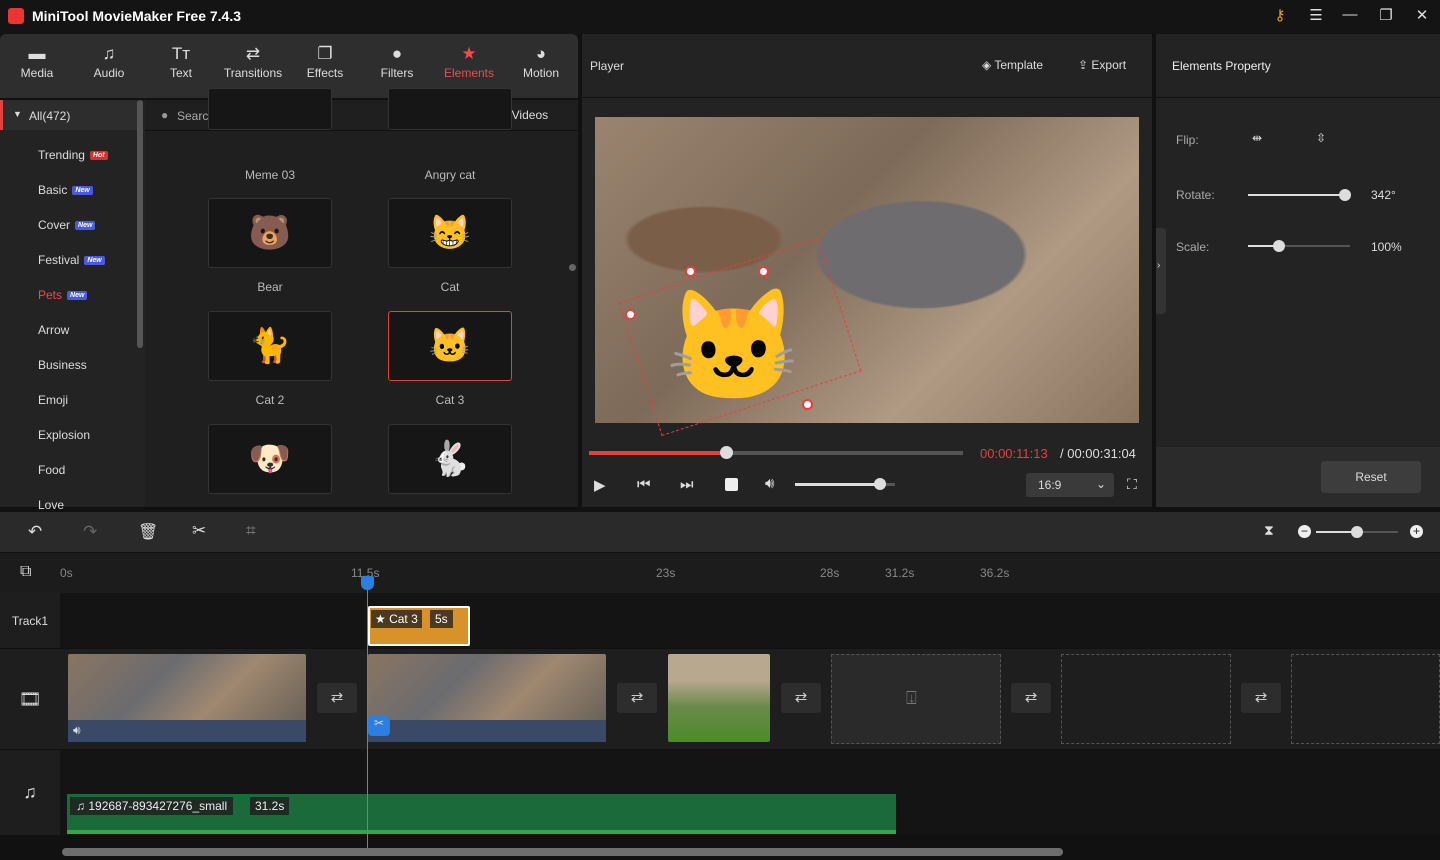 Image resolution: width=1440 pixels, height=860 pixels. Describe the element at coordinates (1012, 65) in the screenshot. I see `template-button: ◈ Template` at that location.